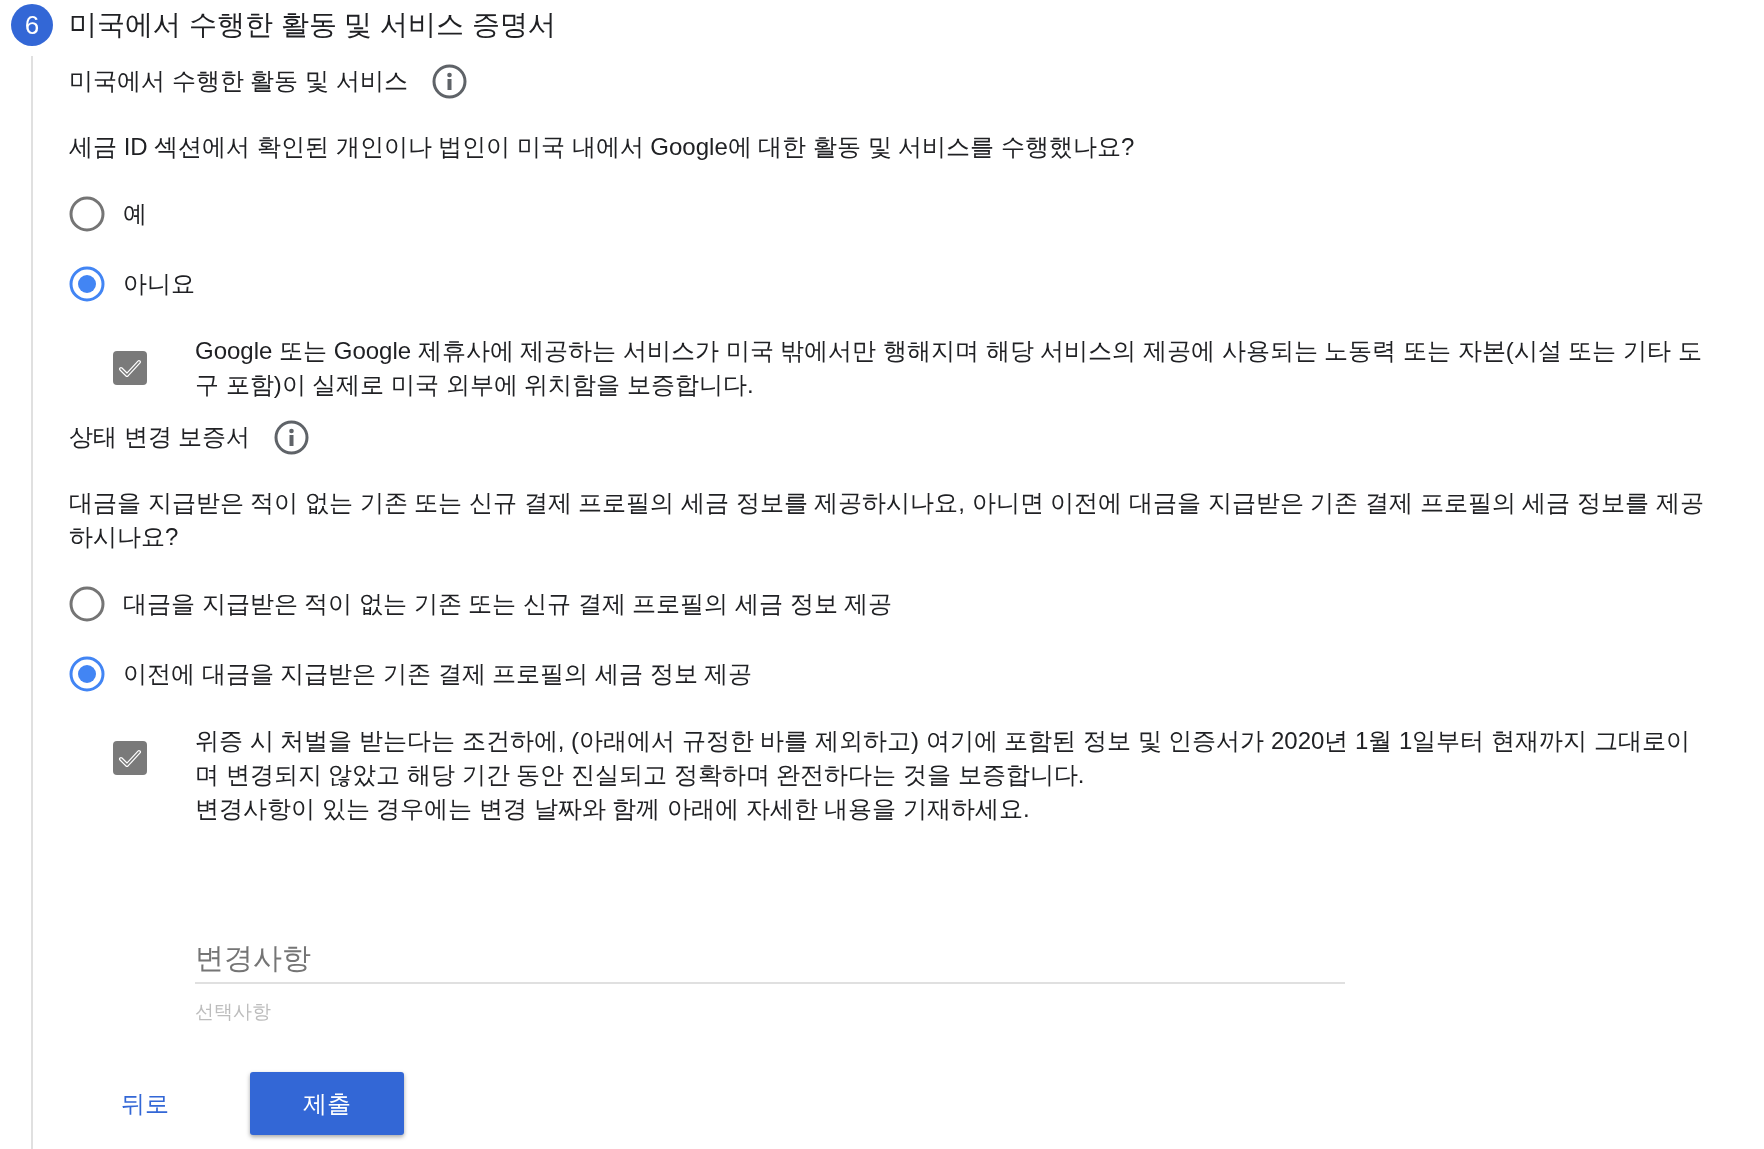  What do you see at coordinates (327, 1103) in the screenshot?
I see `submit-button: 제출` at bounding box center [327, 1103].